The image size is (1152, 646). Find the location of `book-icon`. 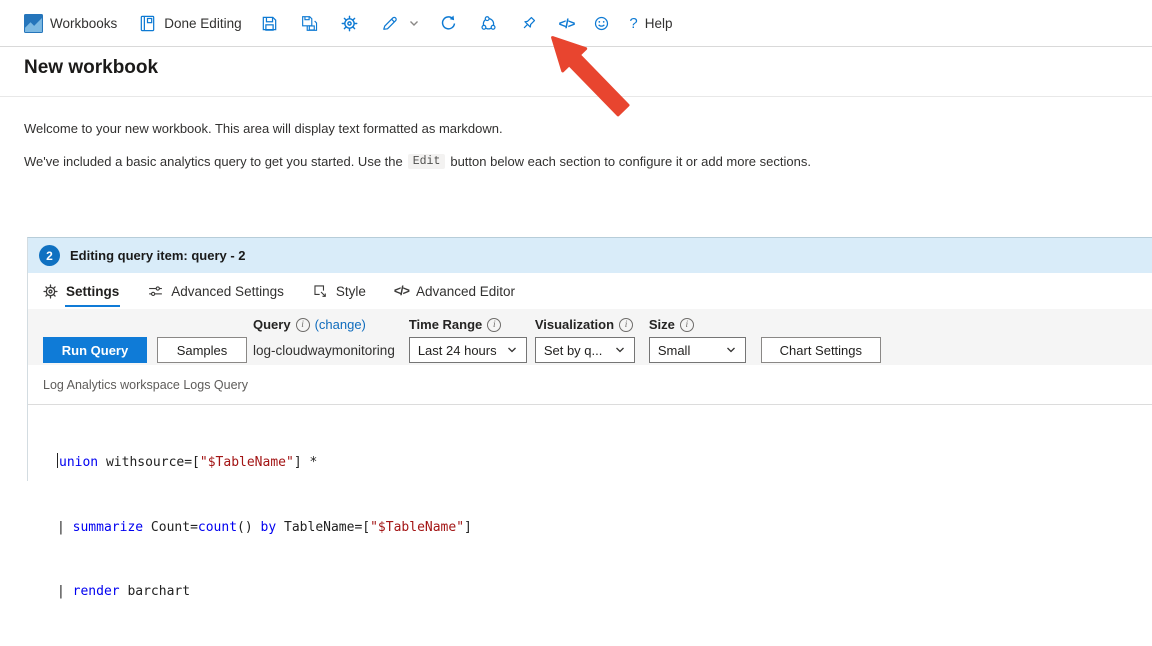

book-icon is located at coordinates (147, 23).